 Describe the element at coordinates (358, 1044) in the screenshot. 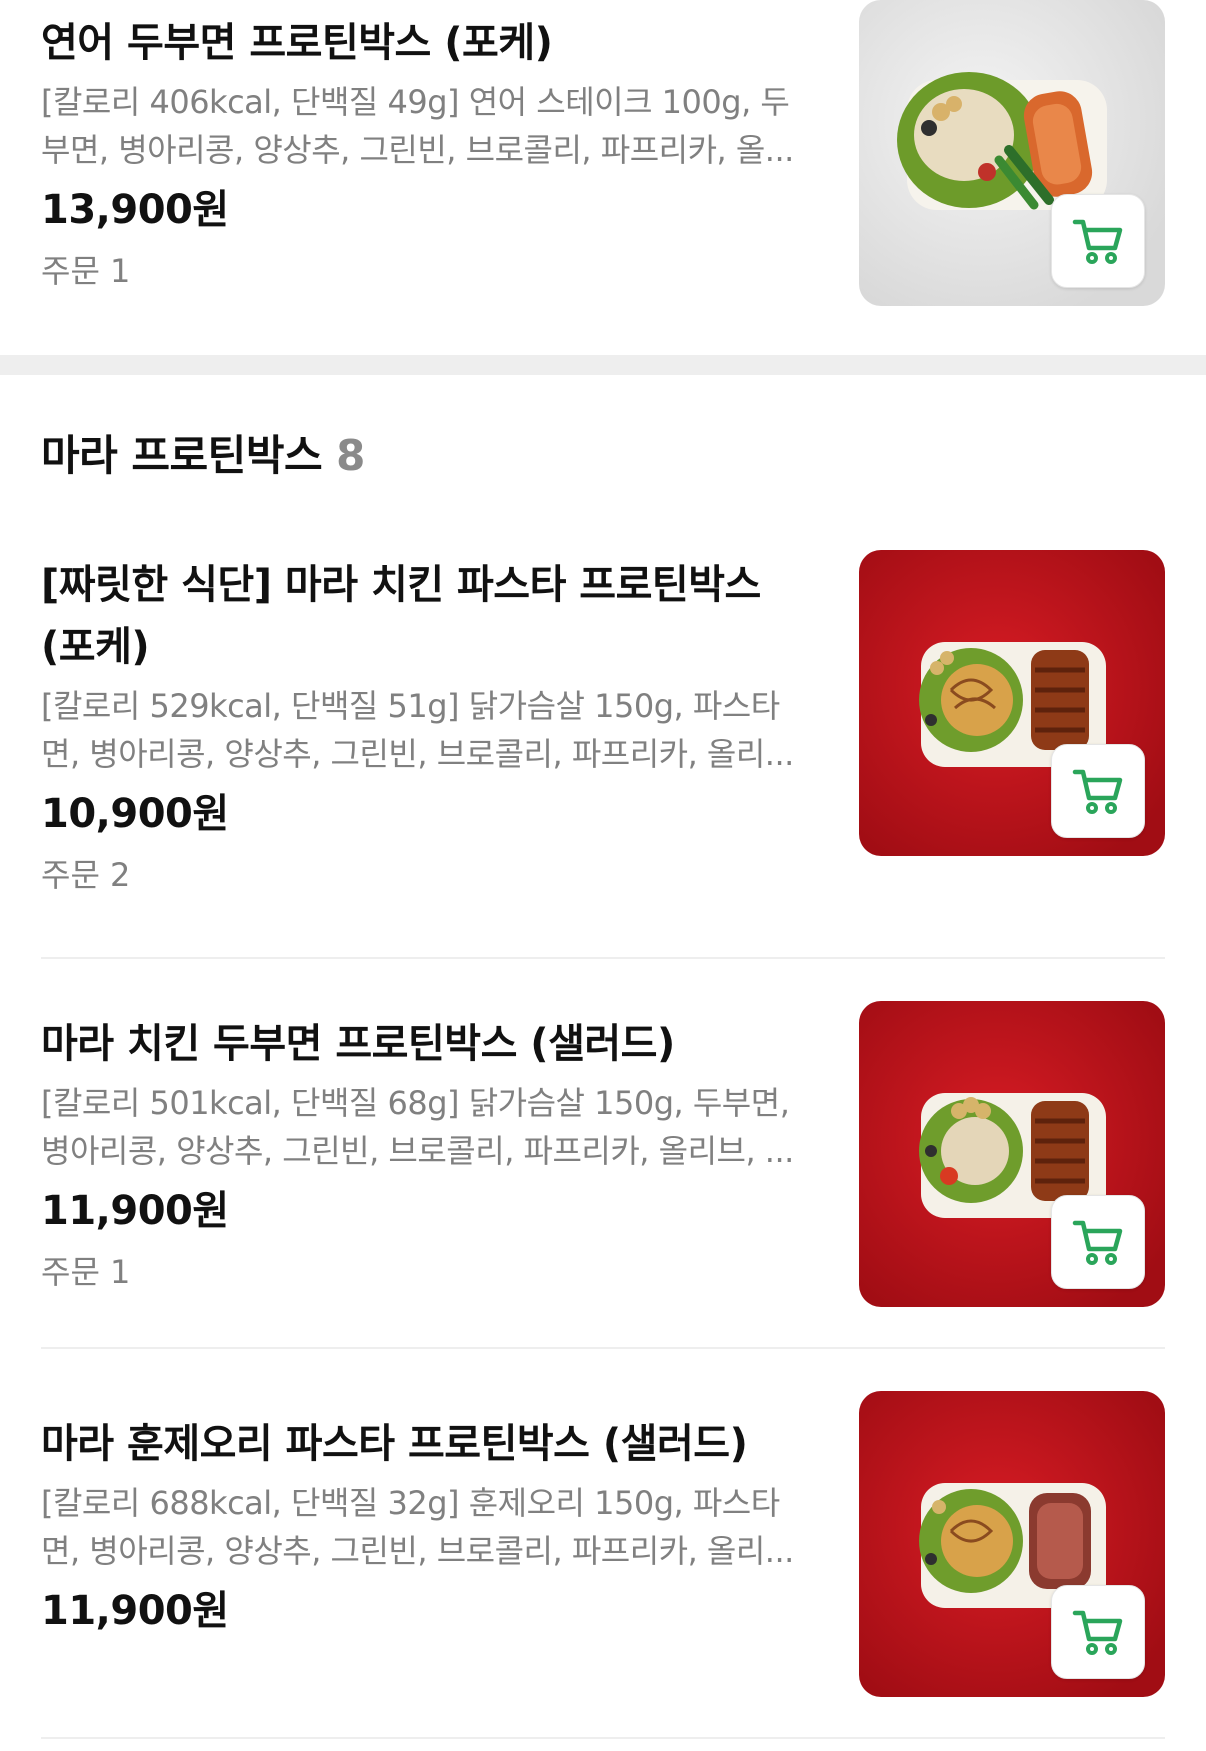

I see `item-title: 마라 치킨 두부면 프로틴박스 (샐러드)` at that location.